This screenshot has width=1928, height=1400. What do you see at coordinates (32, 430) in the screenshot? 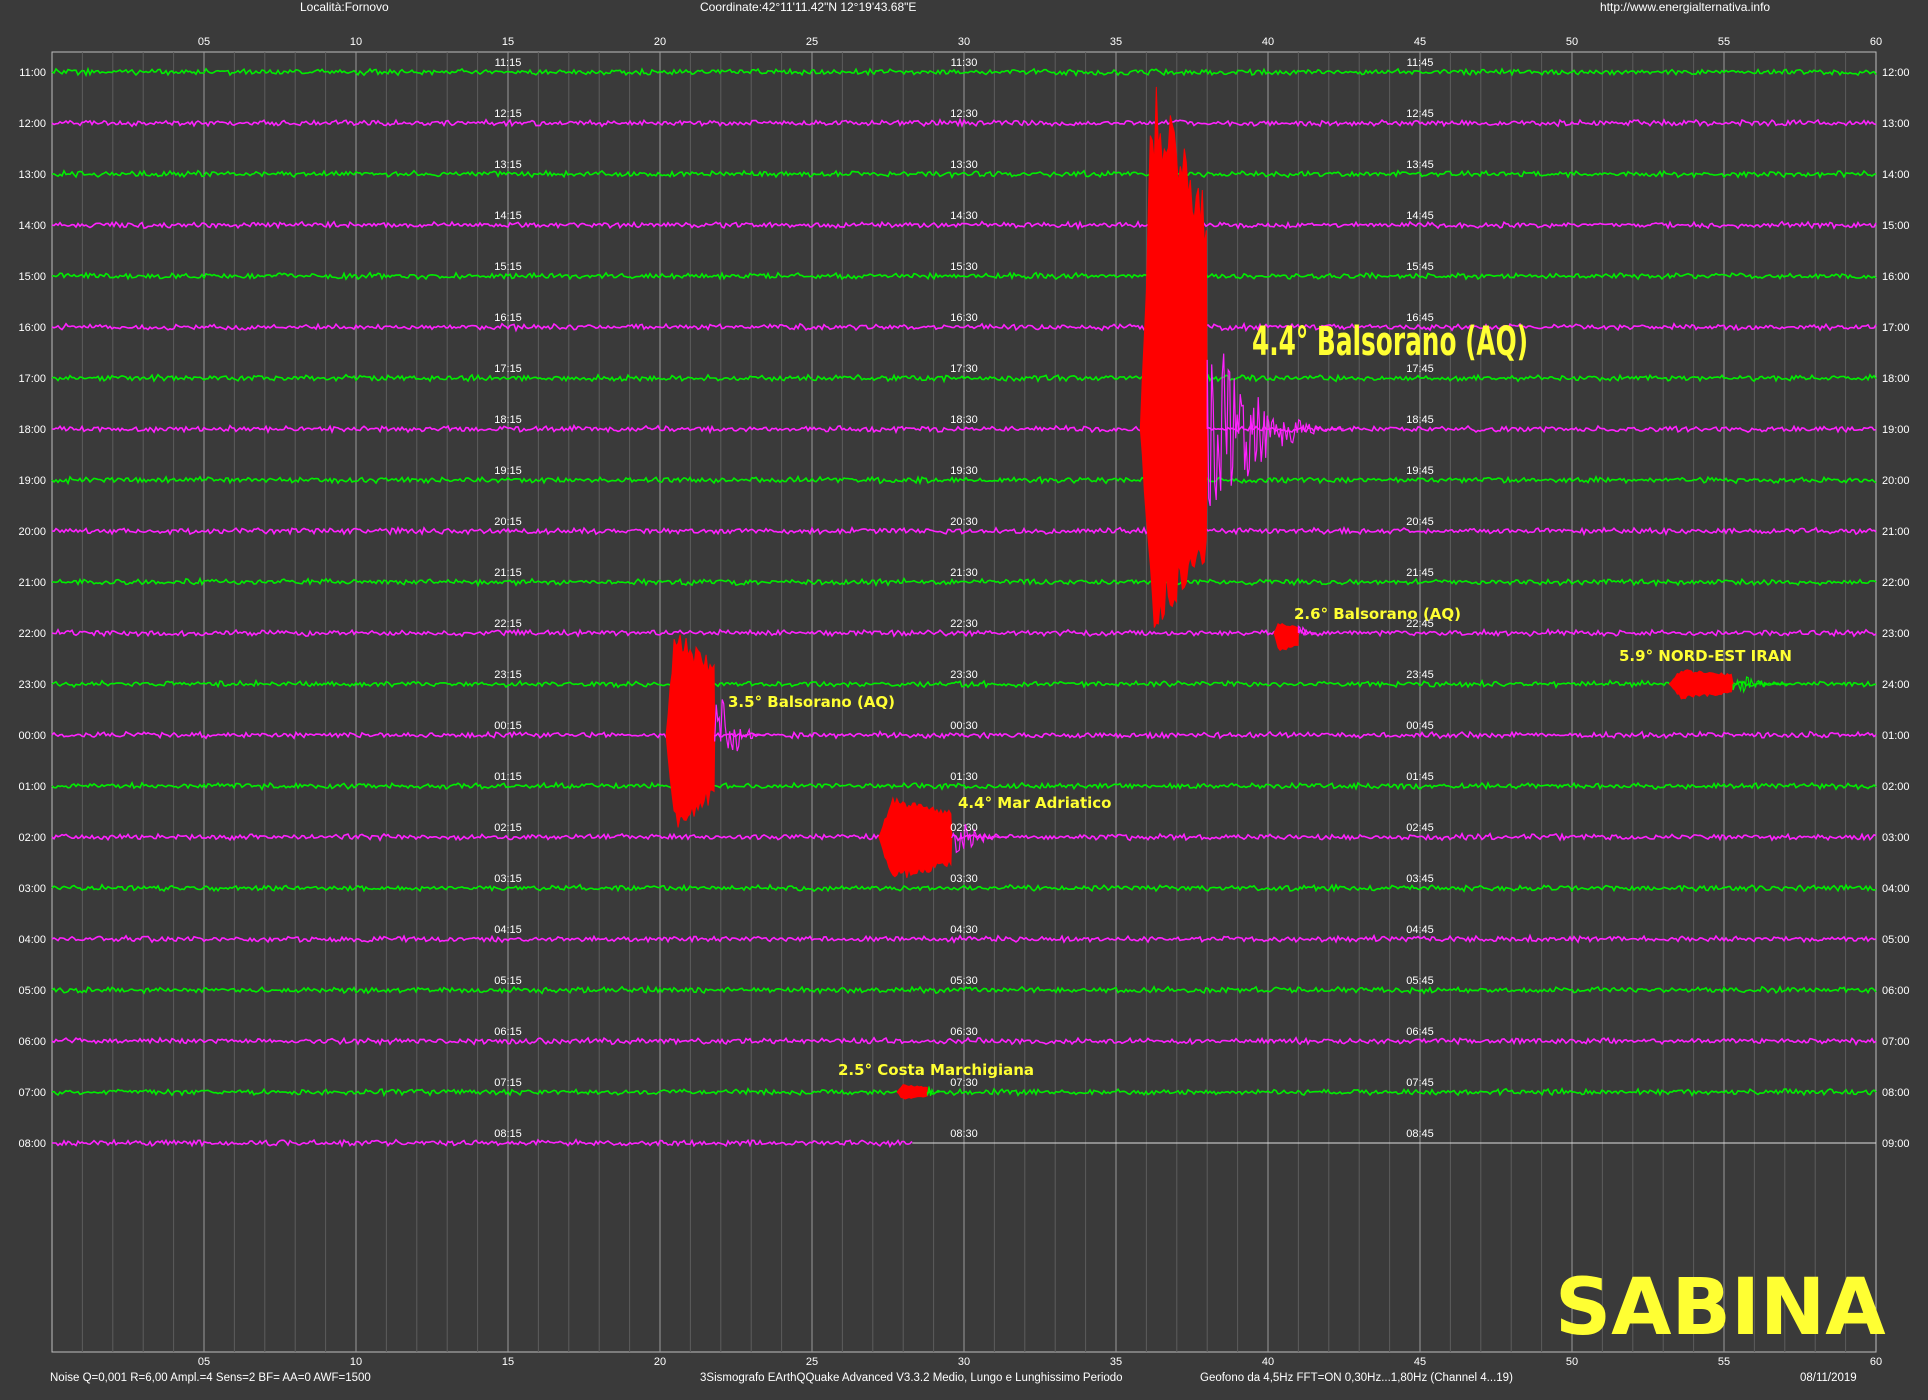
I see `row-time-left: 18:00` at bounding box center [32, 430].